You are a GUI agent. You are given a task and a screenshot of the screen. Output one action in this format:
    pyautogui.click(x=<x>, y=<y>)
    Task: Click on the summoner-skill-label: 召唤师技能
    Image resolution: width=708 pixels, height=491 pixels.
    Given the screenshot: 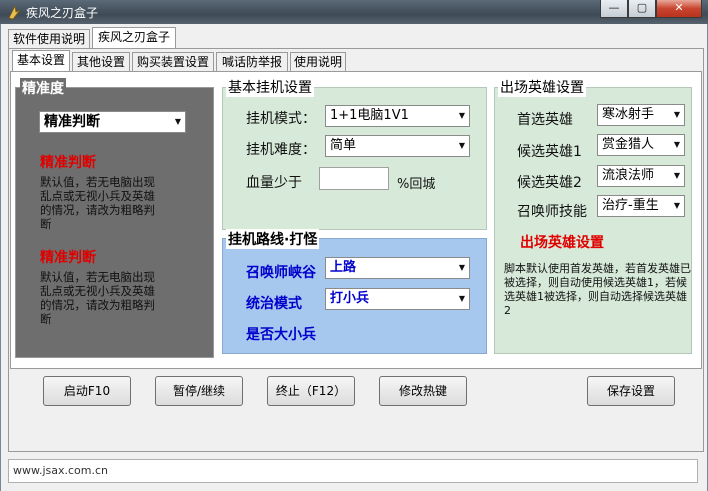 What is the action you would take?
    pyautogui.click(x=552, y=212)
    